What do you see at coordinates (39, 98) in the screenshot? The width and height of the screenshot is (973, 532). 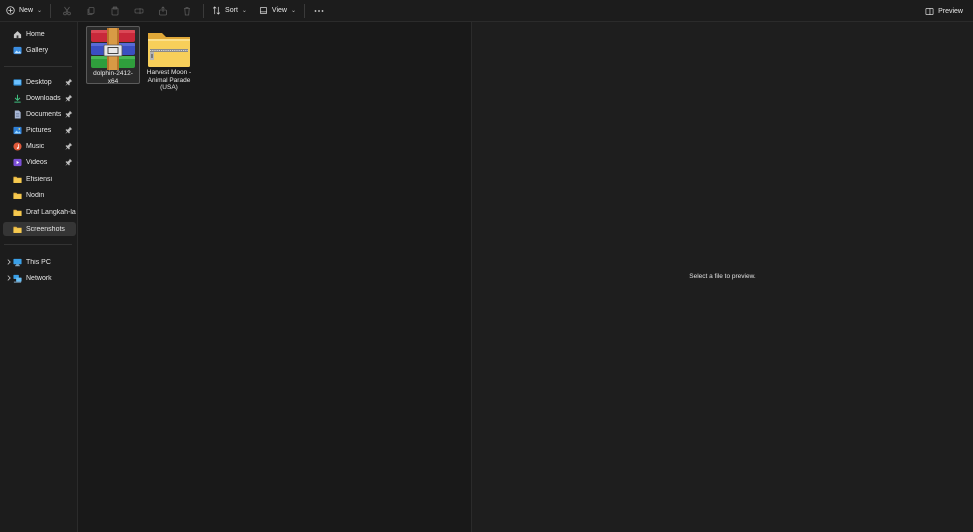 I see `sidebar-item-downloads: Downloads` at bounding box center [39, 98].